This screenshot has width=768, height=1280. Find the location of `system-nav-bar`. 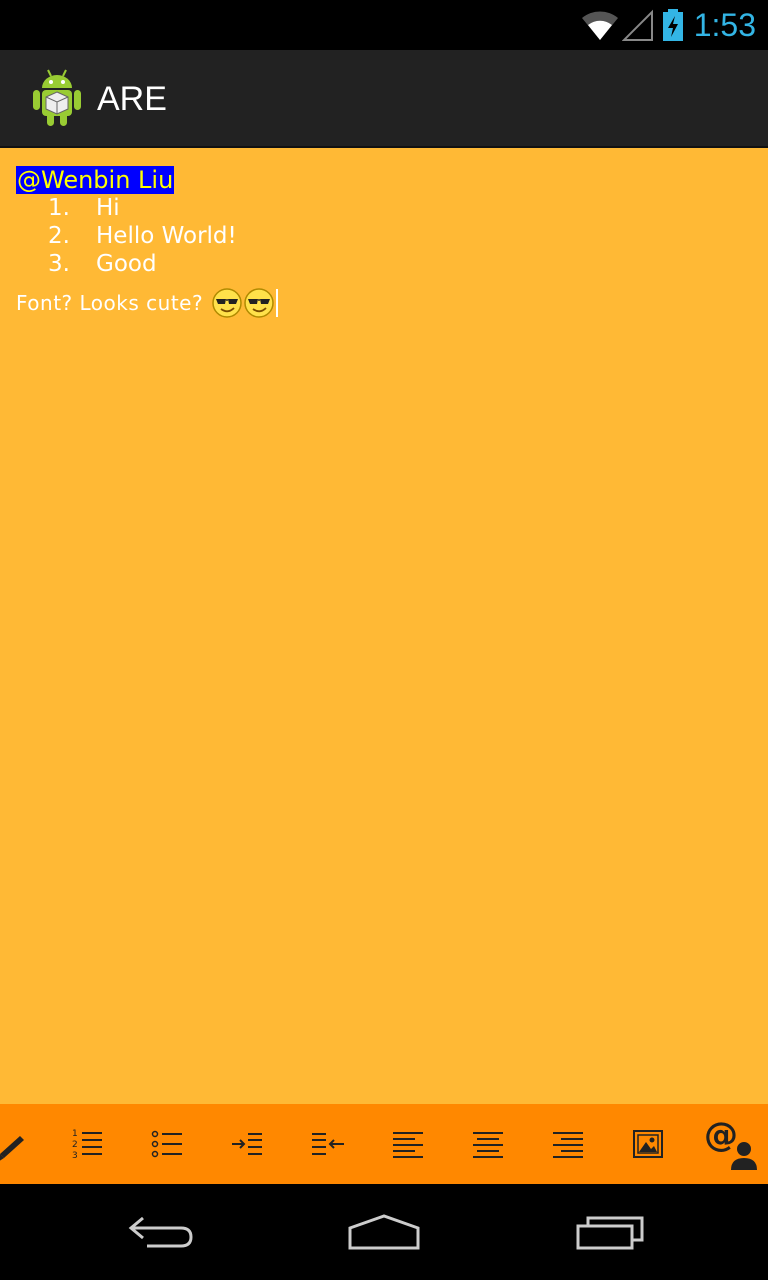

system-nav-bar is located at coordinates (384, 1232).